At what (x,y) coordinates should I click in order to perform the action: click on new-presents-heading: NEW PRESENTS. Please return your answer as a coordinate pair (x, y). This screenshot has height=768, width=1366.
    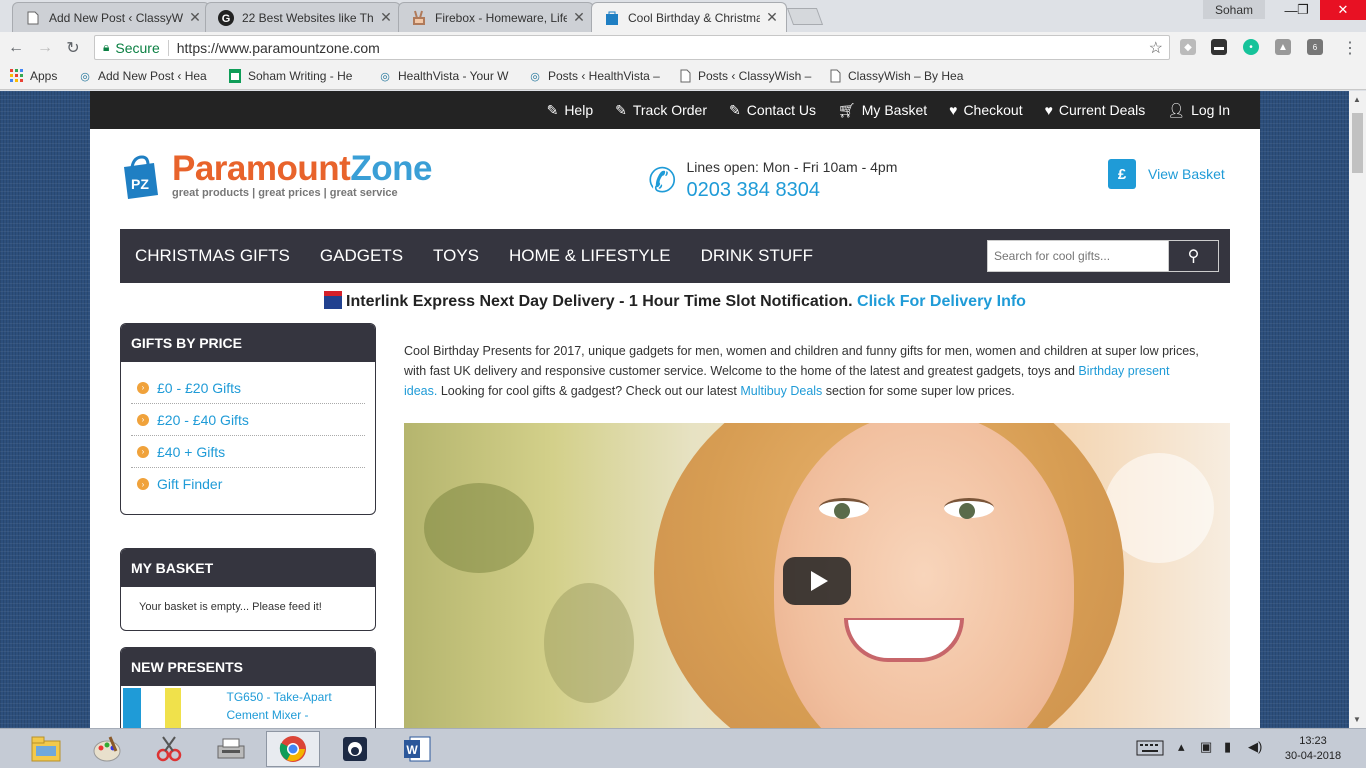
    Looking at the image, I should click on (248, 667).